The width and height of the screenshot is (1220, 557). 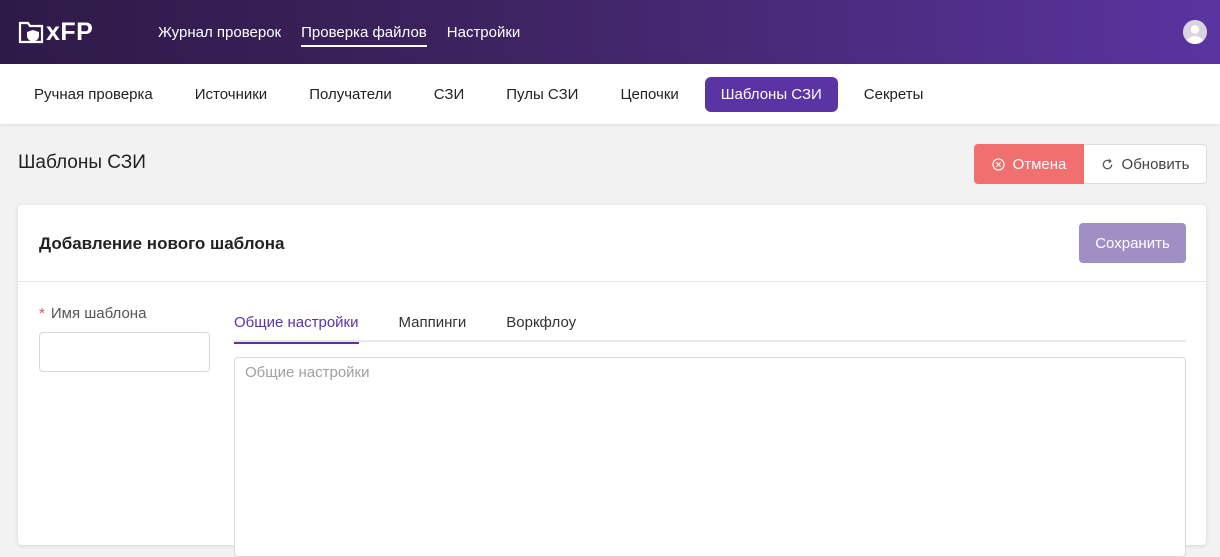 I want to click on app-logo: xFP, so click(x=55, y=32).